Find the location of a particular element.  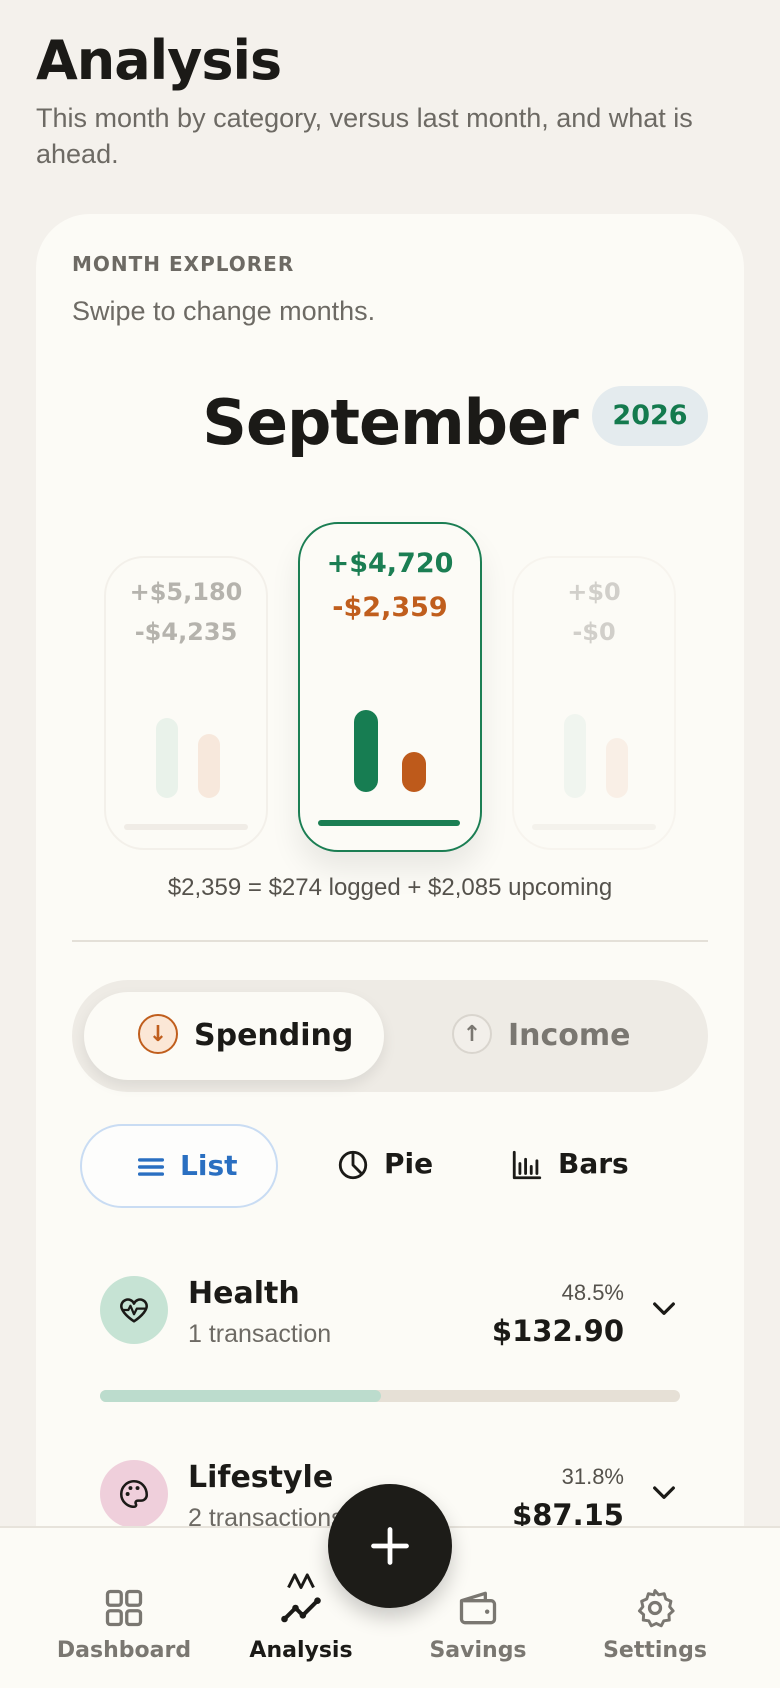

wallet-icon is located at coordinates (478, 1608).